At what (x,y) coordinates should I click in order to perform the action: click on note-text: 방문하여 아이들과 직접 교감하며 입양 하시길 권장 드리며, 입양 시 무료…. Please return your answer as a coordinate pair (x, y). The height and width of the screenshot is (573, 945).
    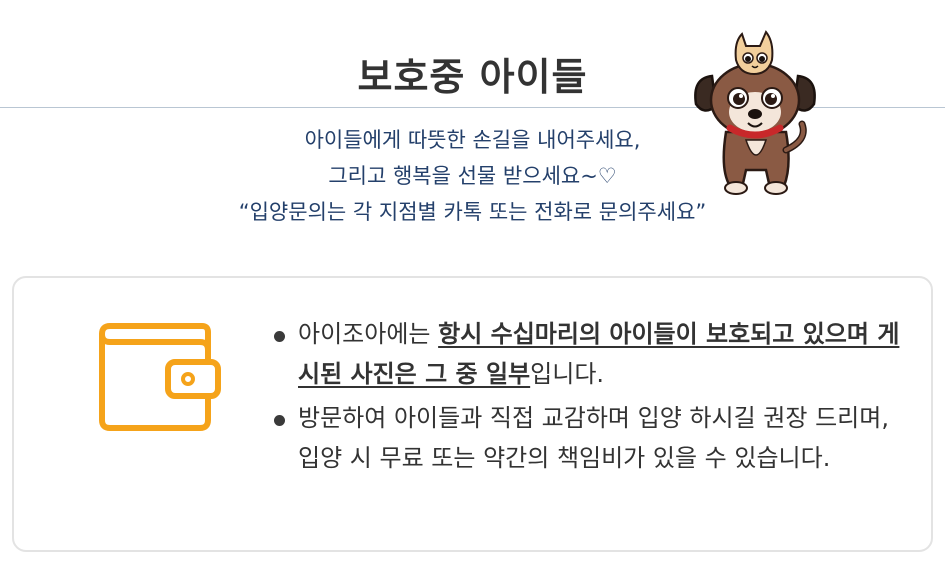
    Looking at the image, I should click on (593, 438).